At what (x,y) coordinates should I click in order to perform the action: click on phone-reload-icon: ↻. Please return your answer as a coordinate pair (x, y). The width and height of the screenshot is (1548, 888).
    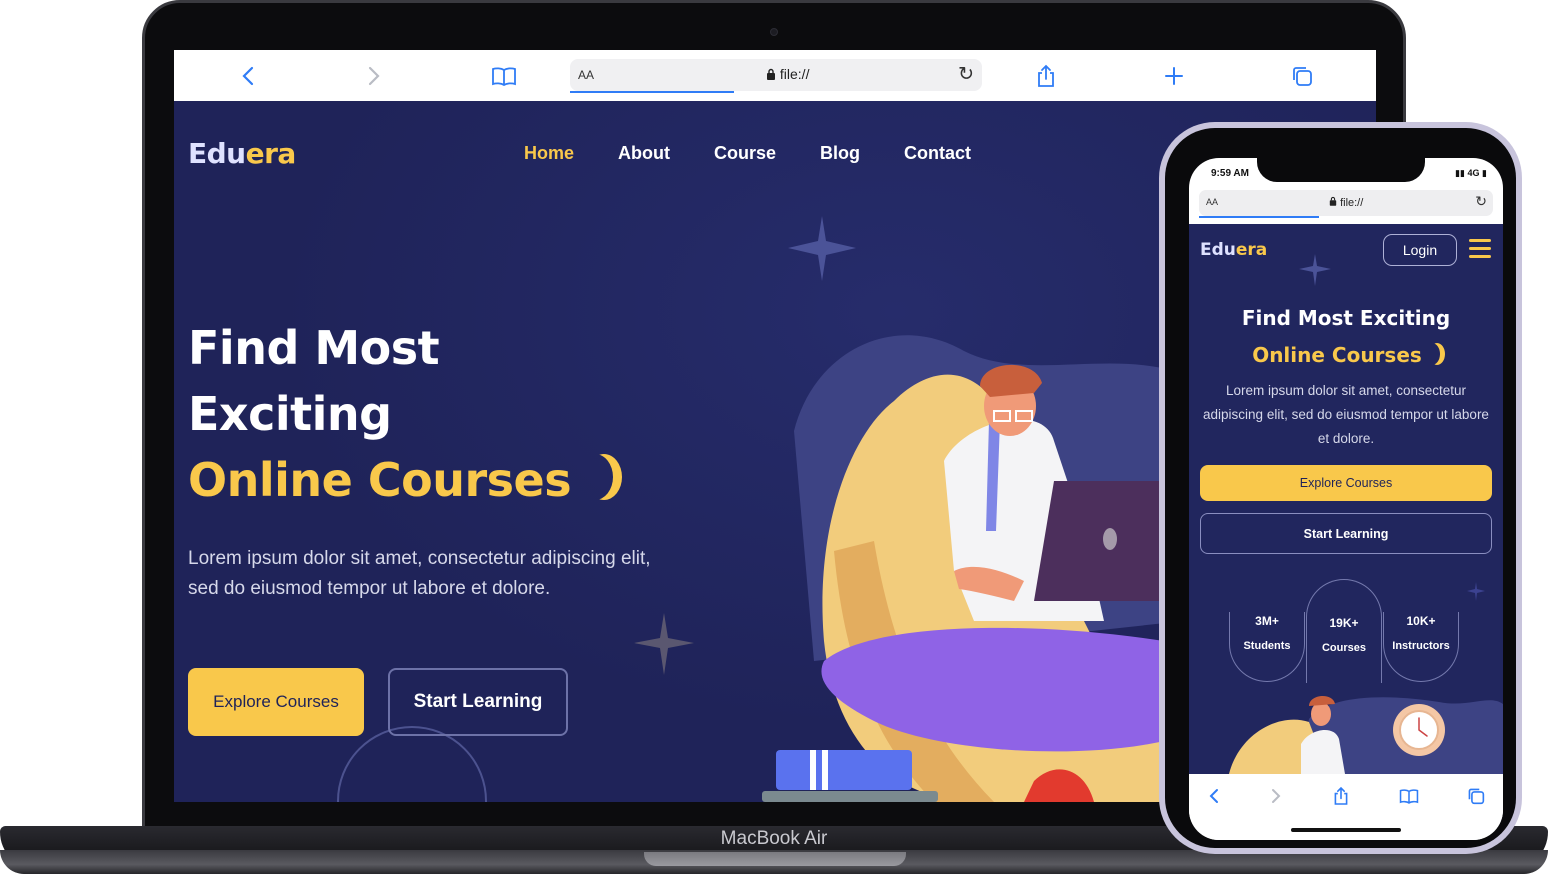
    Looking at the image, I should click on (1481, 201).